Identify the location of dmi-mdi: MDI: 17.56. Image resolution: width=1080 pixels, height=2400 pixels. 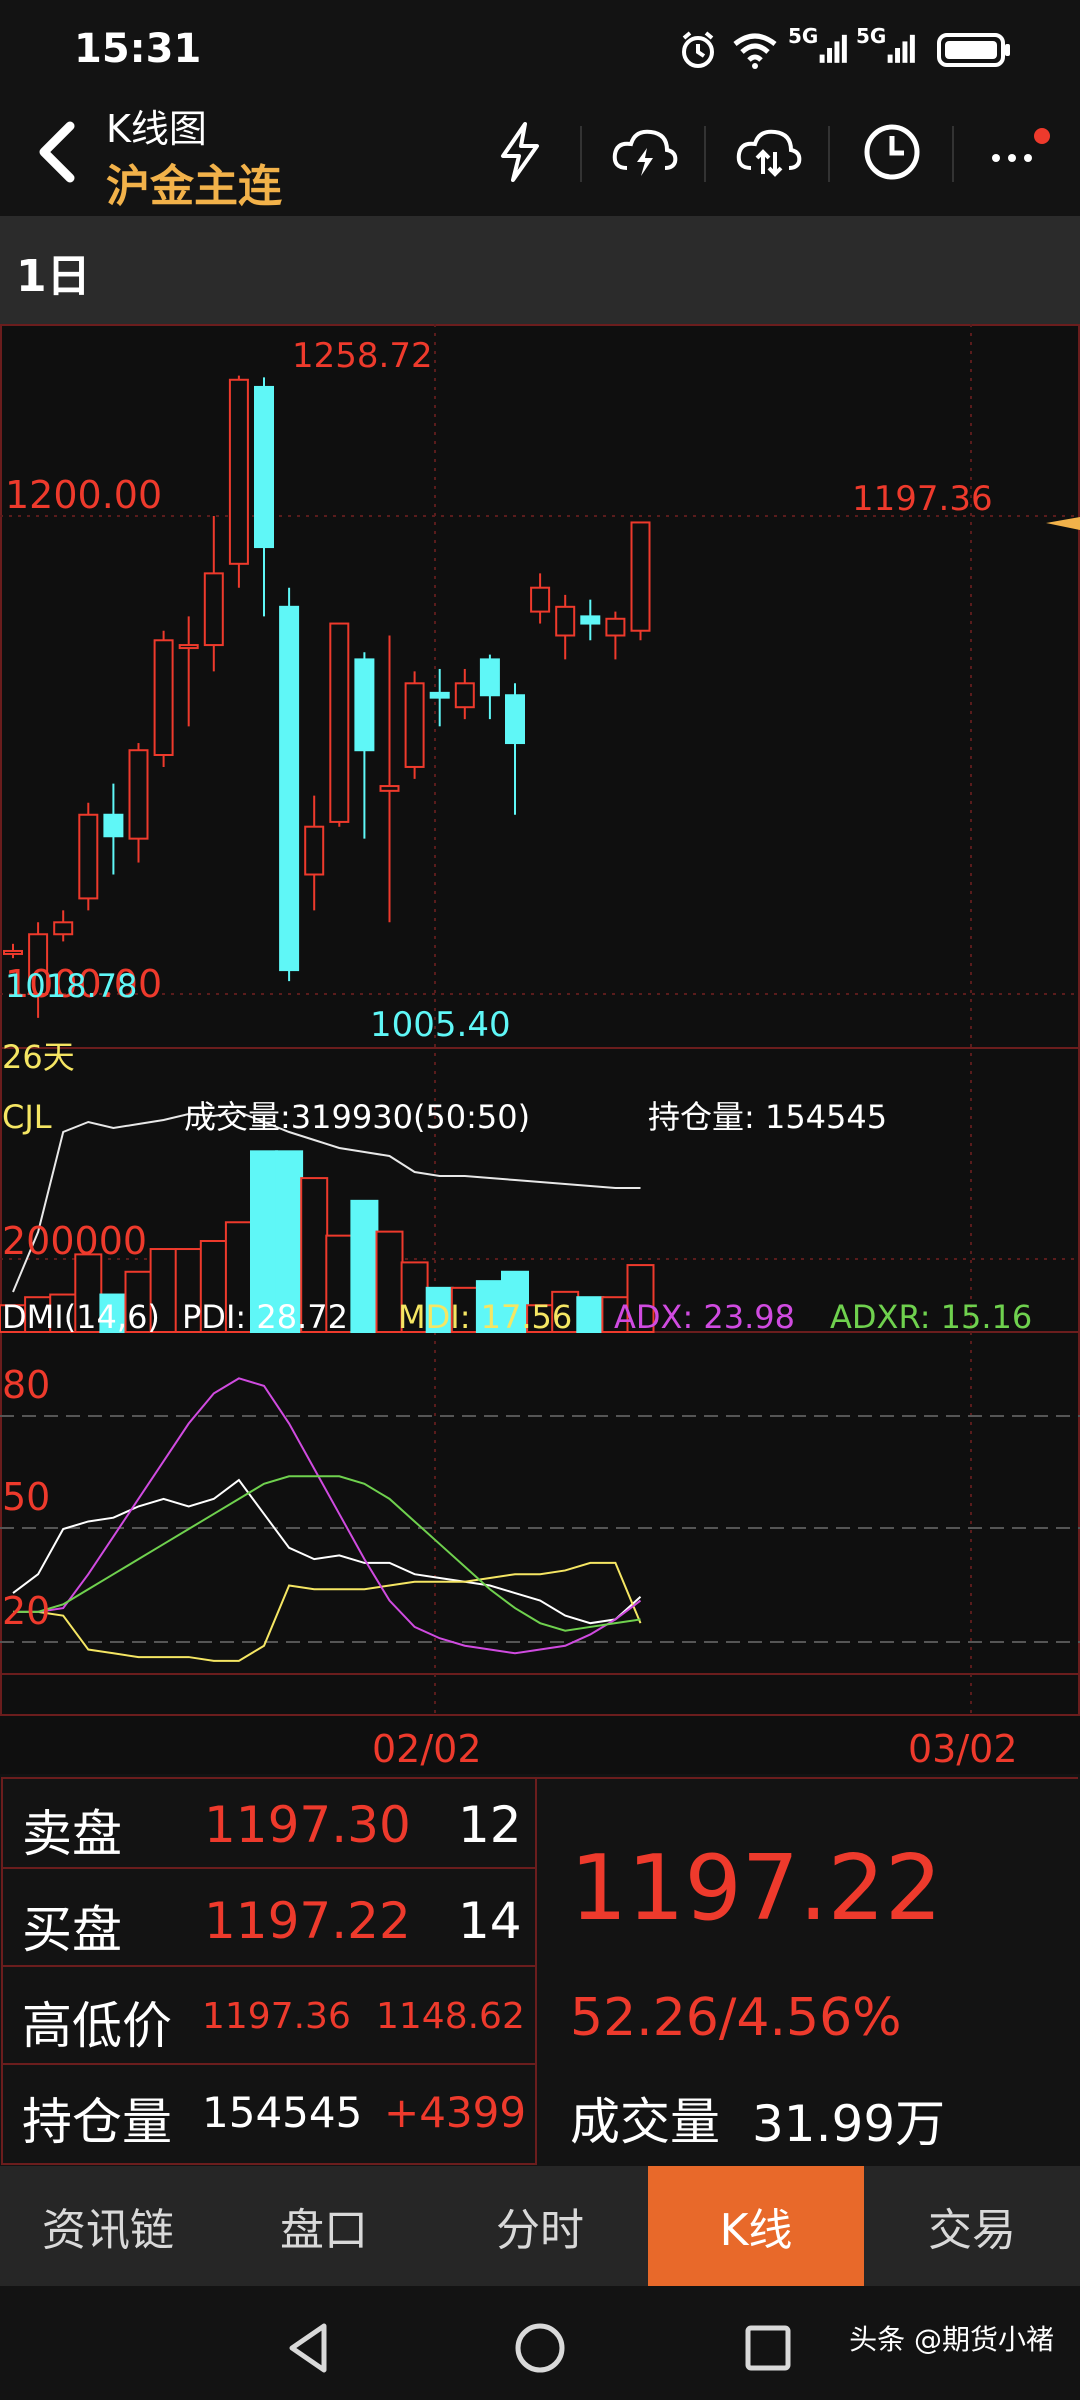
(485, 1317).